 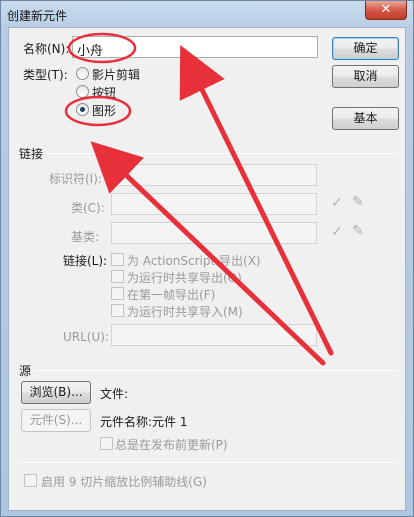 What do you see at coordinates (386, 10) in the screenshot?
I see `close-button: ✕` at bounding box center [386, 10].